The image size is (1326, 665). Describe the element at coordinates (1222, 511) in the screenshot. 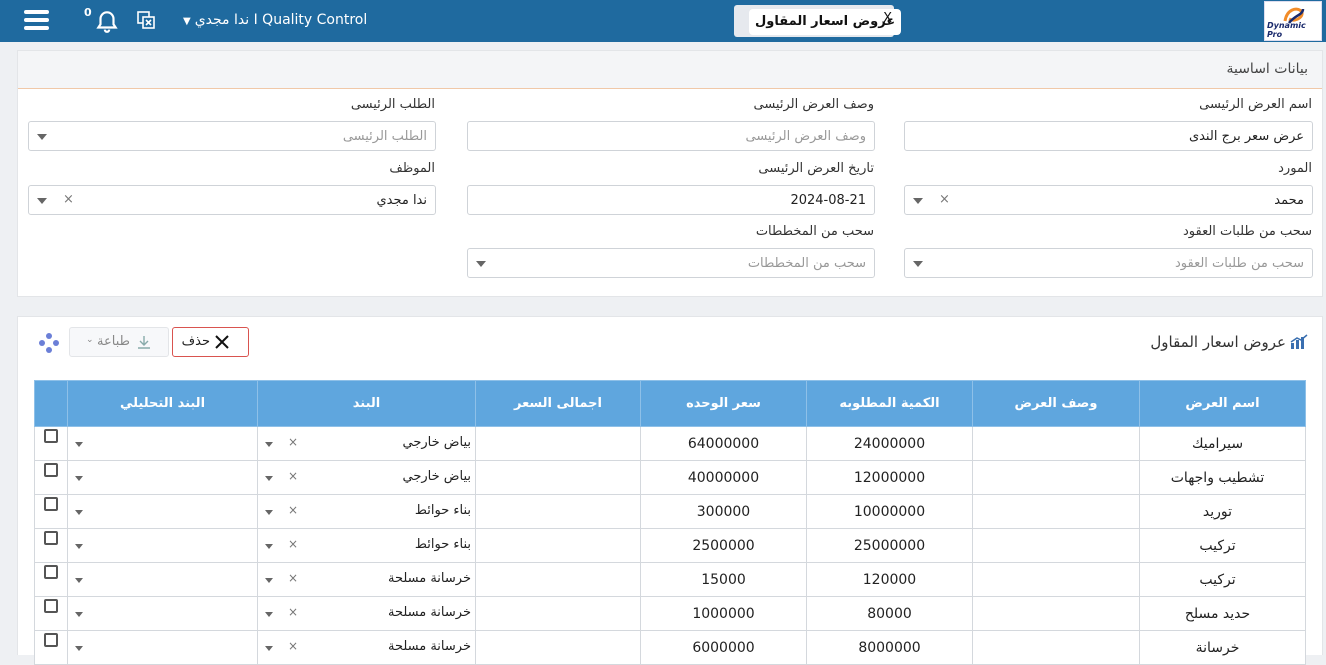

I see `name-cell: توريد` at that location.